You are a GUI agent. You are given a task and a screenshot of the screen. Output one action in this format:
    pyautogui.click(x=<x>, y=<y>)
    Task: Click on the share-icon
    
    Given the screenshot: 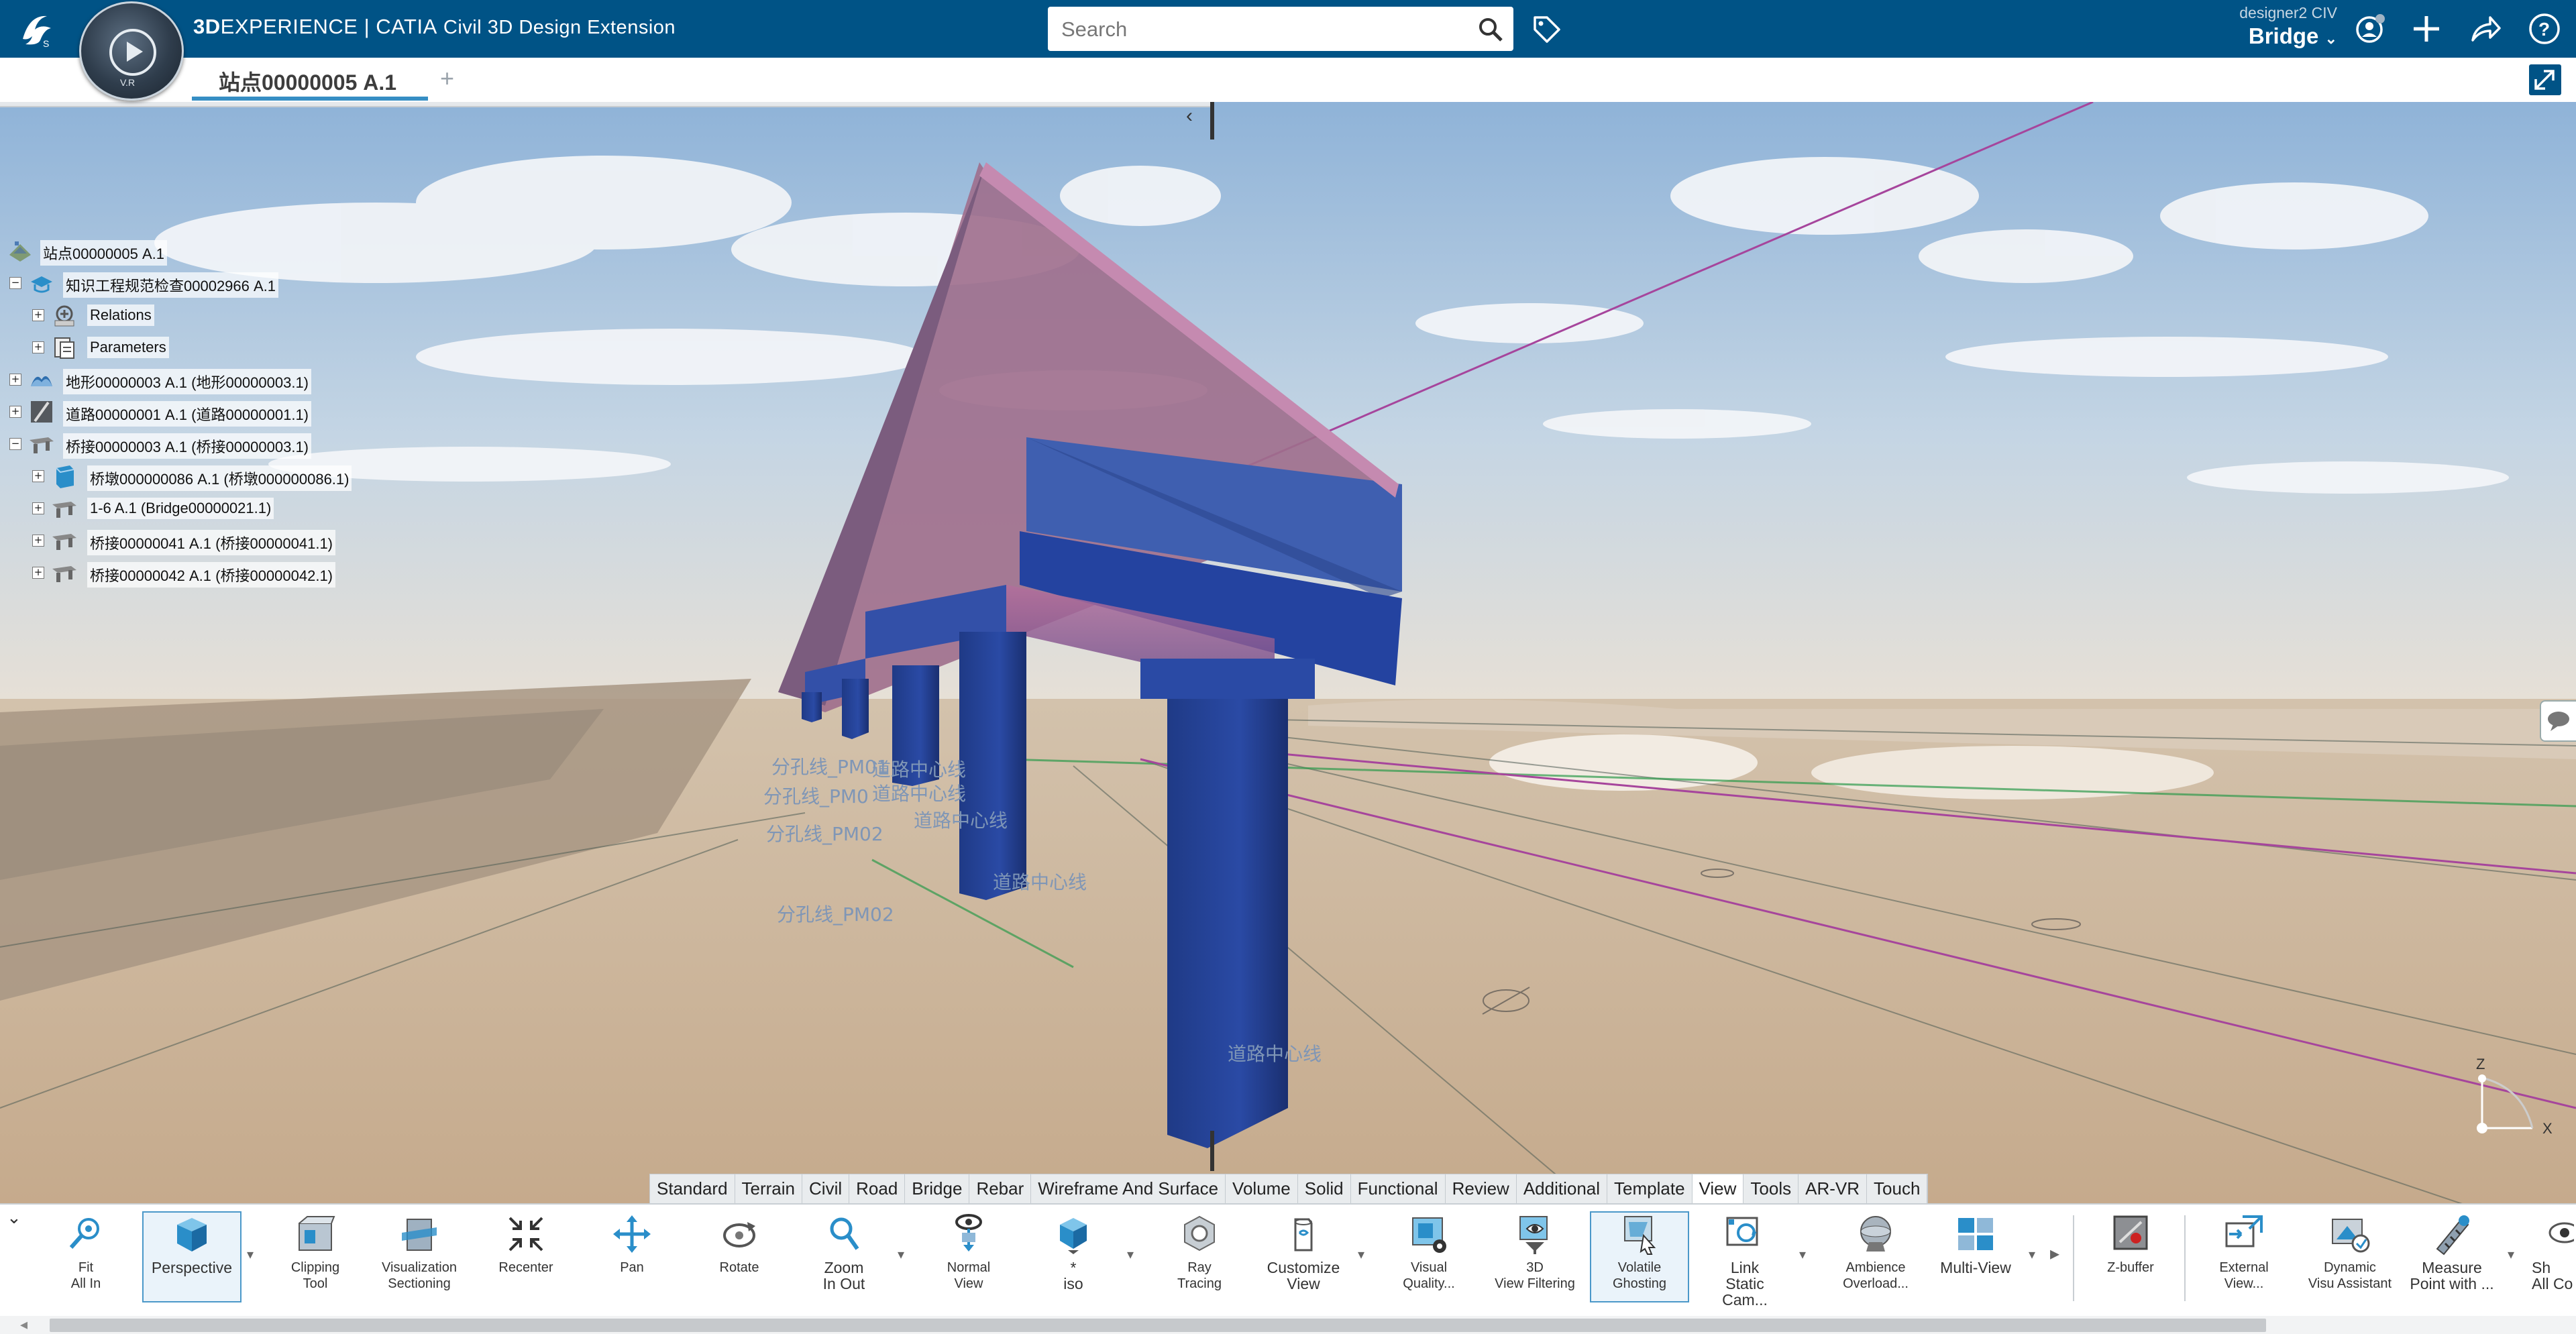 What is the action you would take?
    pyautogui.click(x=2485, y=29)
    